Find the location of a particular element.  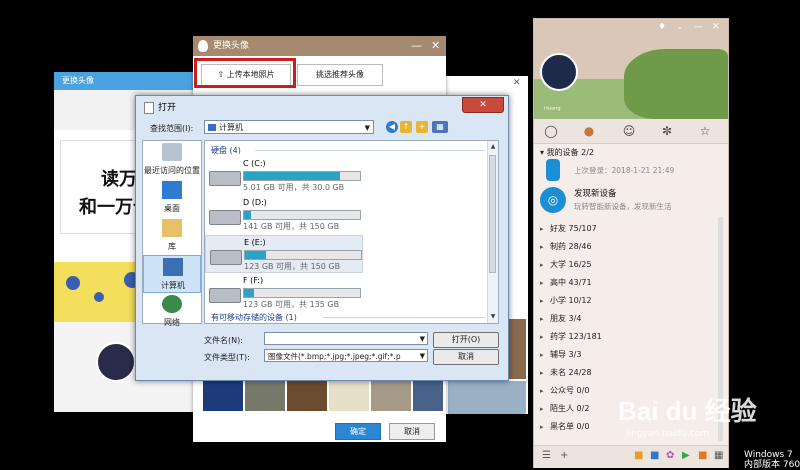

desktop-icon is located at coordinates (172, 190).